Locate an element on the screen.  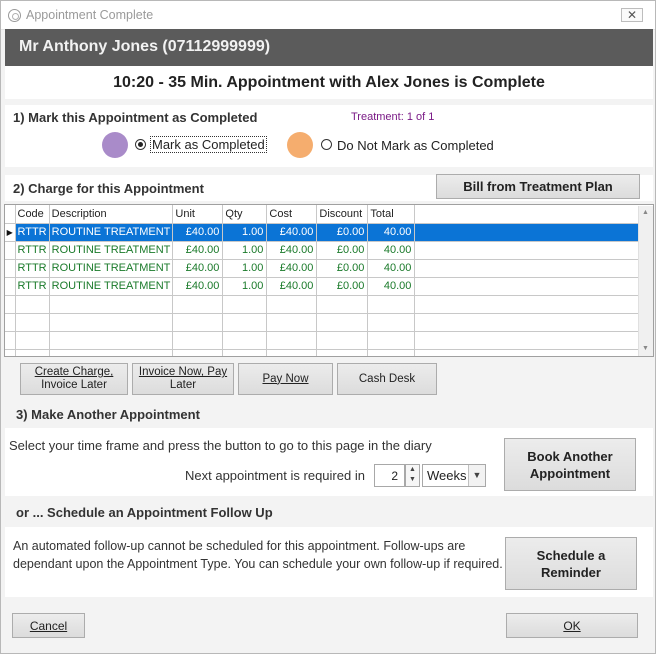
quantity-stepper: ▲ ▼ is located at coordinates (412, 475).